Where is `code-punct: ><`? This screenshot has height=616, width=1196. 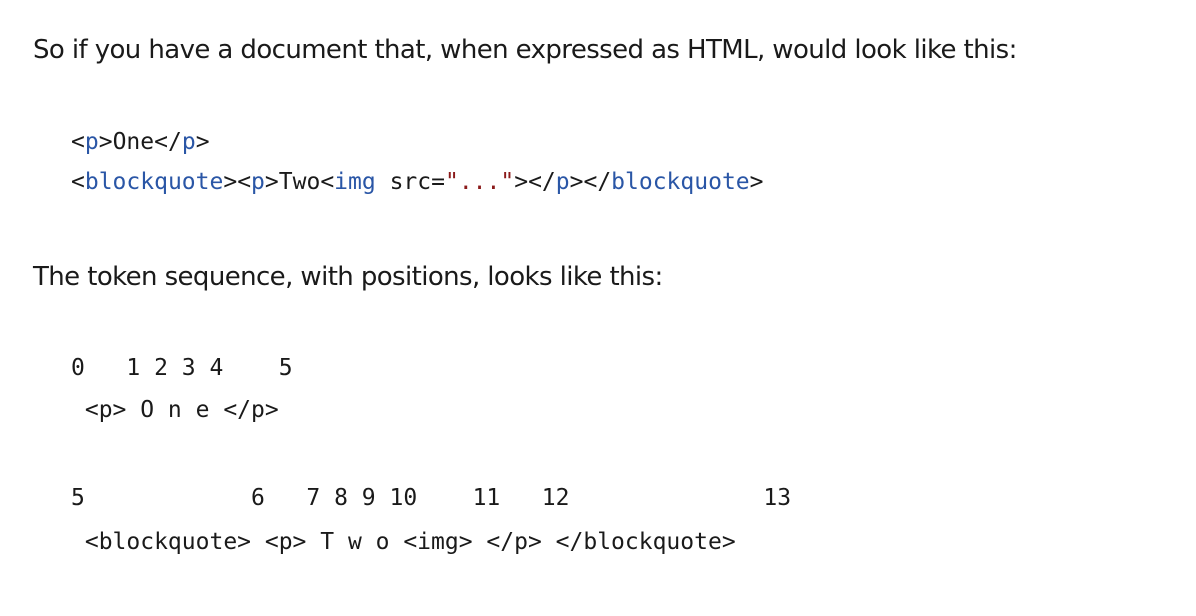 code-punct: >< is located at coordinates (237, 182).